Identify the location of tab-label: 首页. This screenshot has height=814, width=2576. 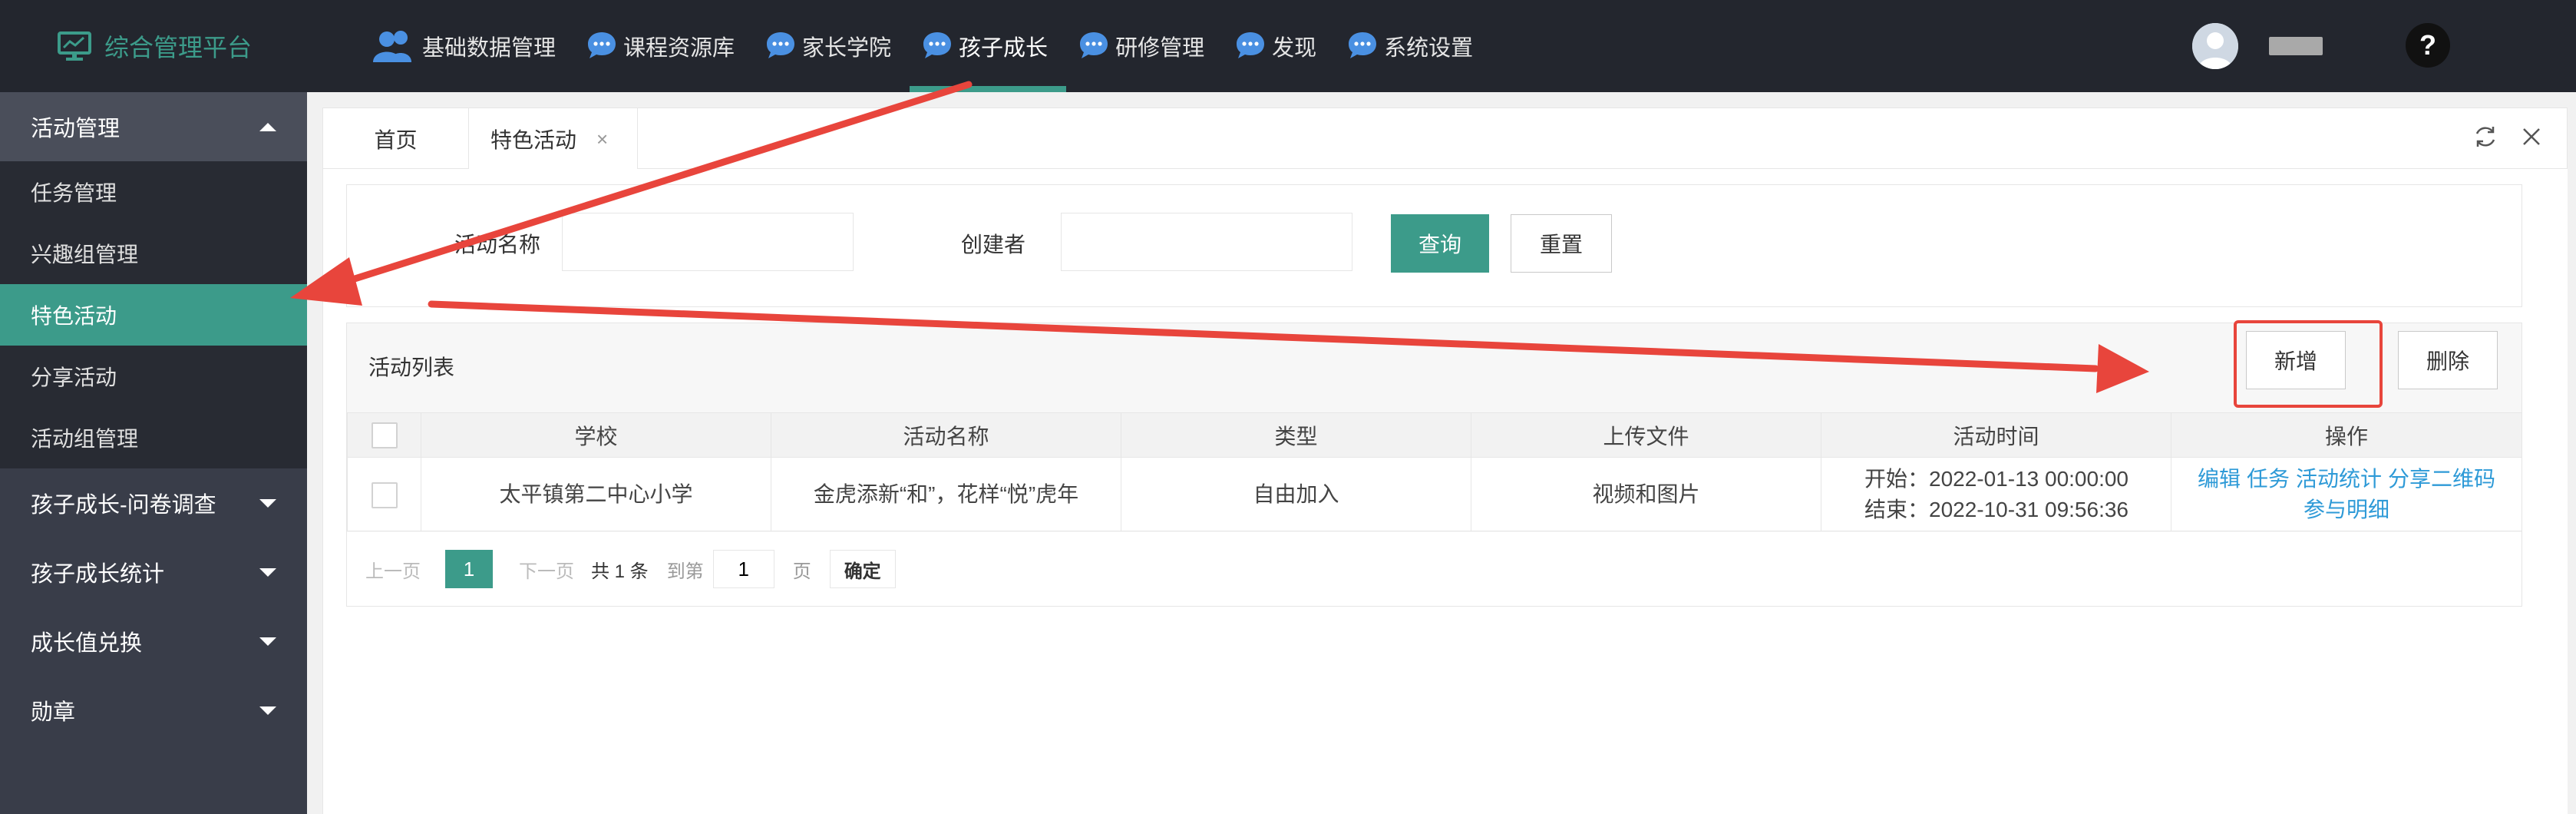
(396, 140).